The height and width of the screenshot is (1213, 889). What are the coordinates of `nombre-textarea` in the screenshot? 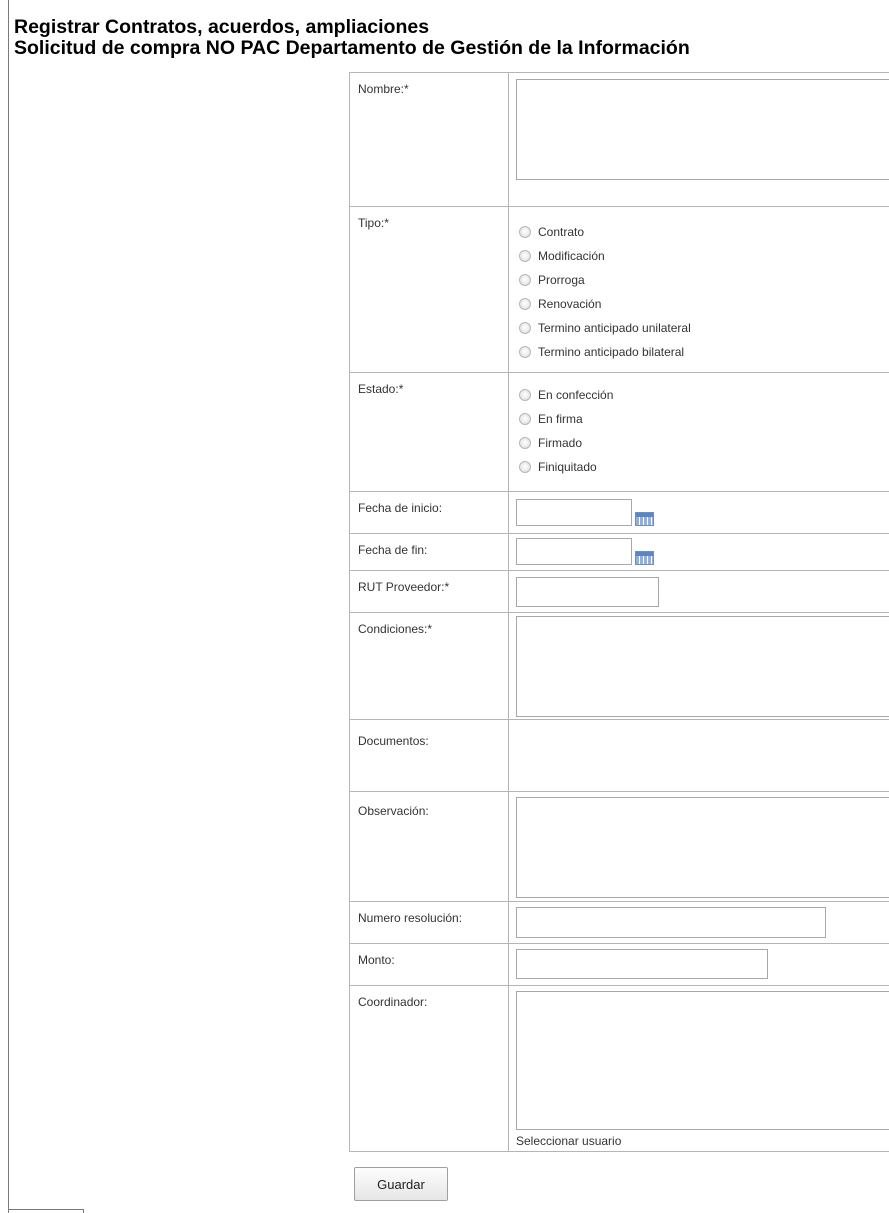 It's located at (702, 129).